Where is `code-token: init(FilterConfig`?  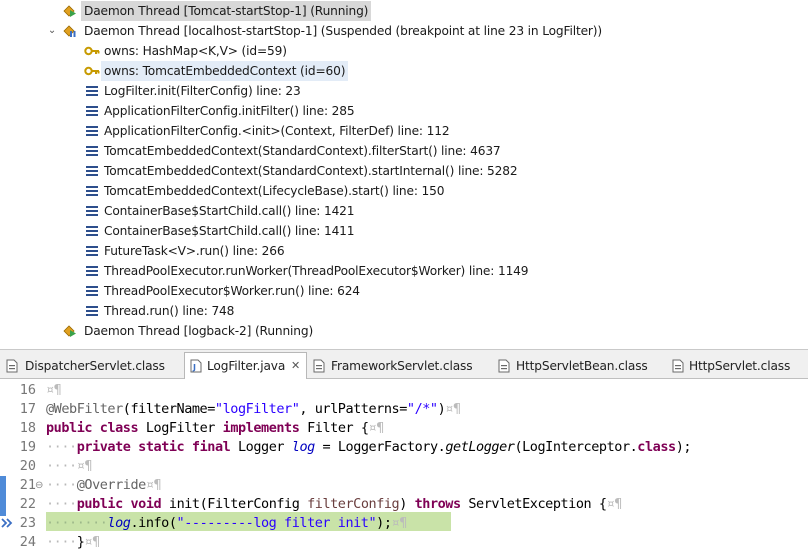 code-token: init(FilterConfig is located at coordinates (238, 504).